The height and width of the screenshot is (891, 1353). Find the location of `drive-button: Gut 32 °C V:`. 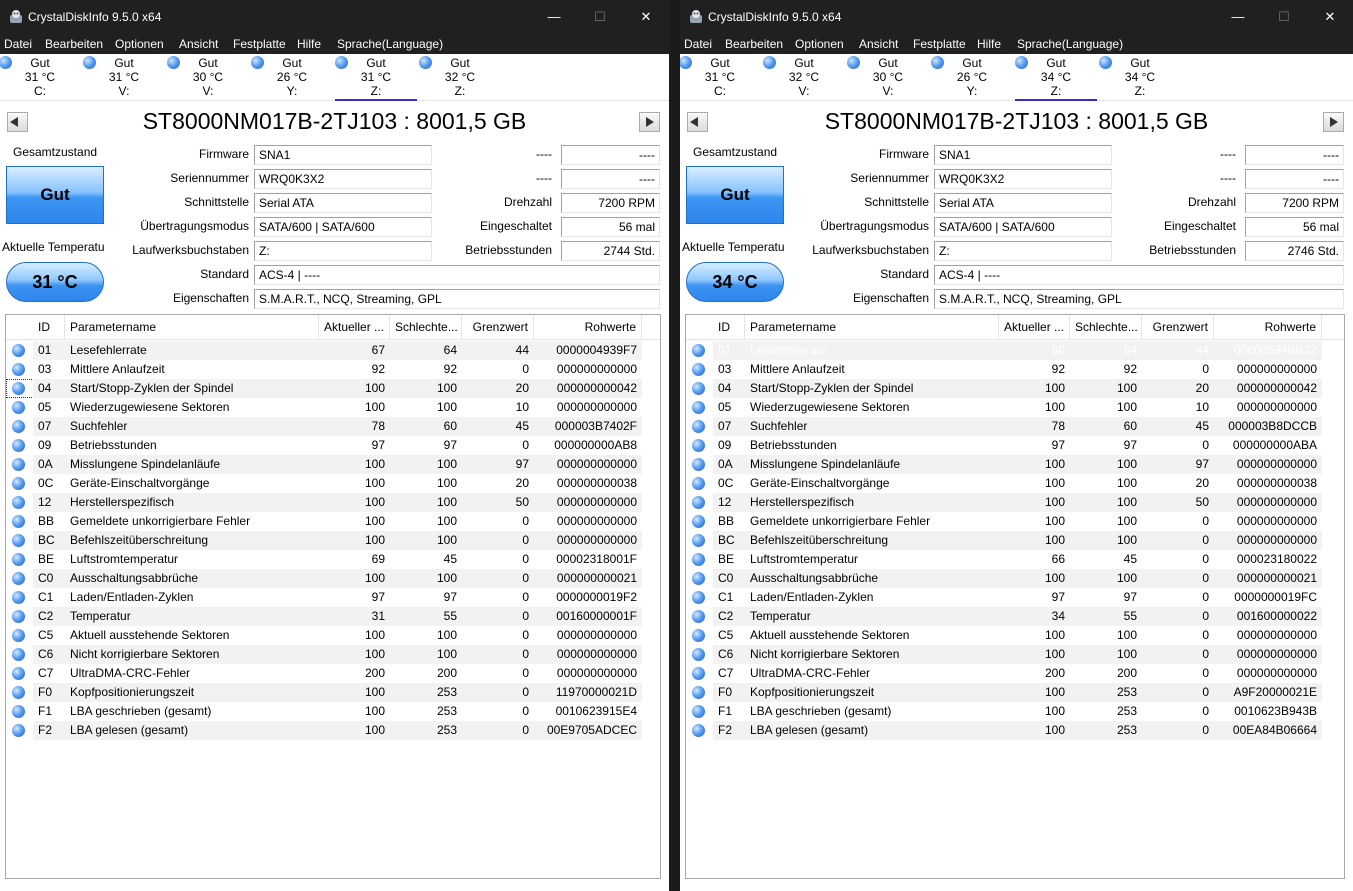

drive-button: Gut 32 °C V: is located at coordinates (804, 77).